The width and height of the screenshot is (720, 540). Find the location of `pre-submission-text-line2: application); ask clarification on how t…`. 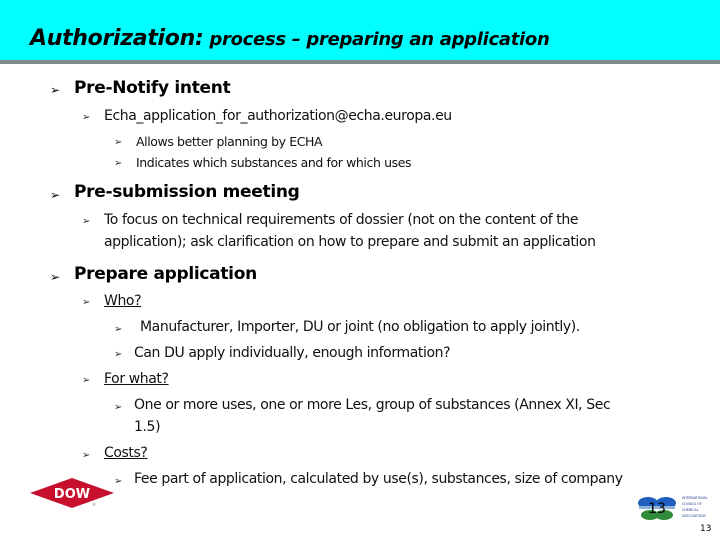

pre-submission-text-line2: application); ask clarification on how t… is located at coordinates (350, 242).